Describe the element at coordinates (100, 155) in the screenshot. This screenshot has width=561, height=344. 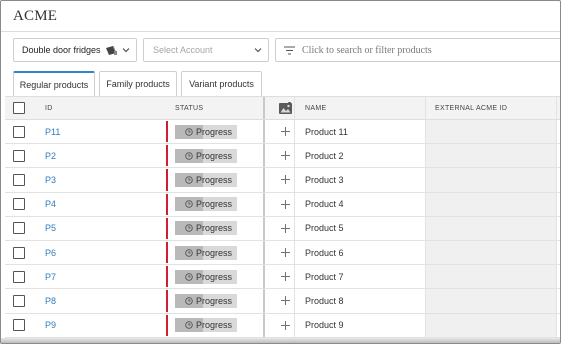
I see `product-id-link: P2` at that location.